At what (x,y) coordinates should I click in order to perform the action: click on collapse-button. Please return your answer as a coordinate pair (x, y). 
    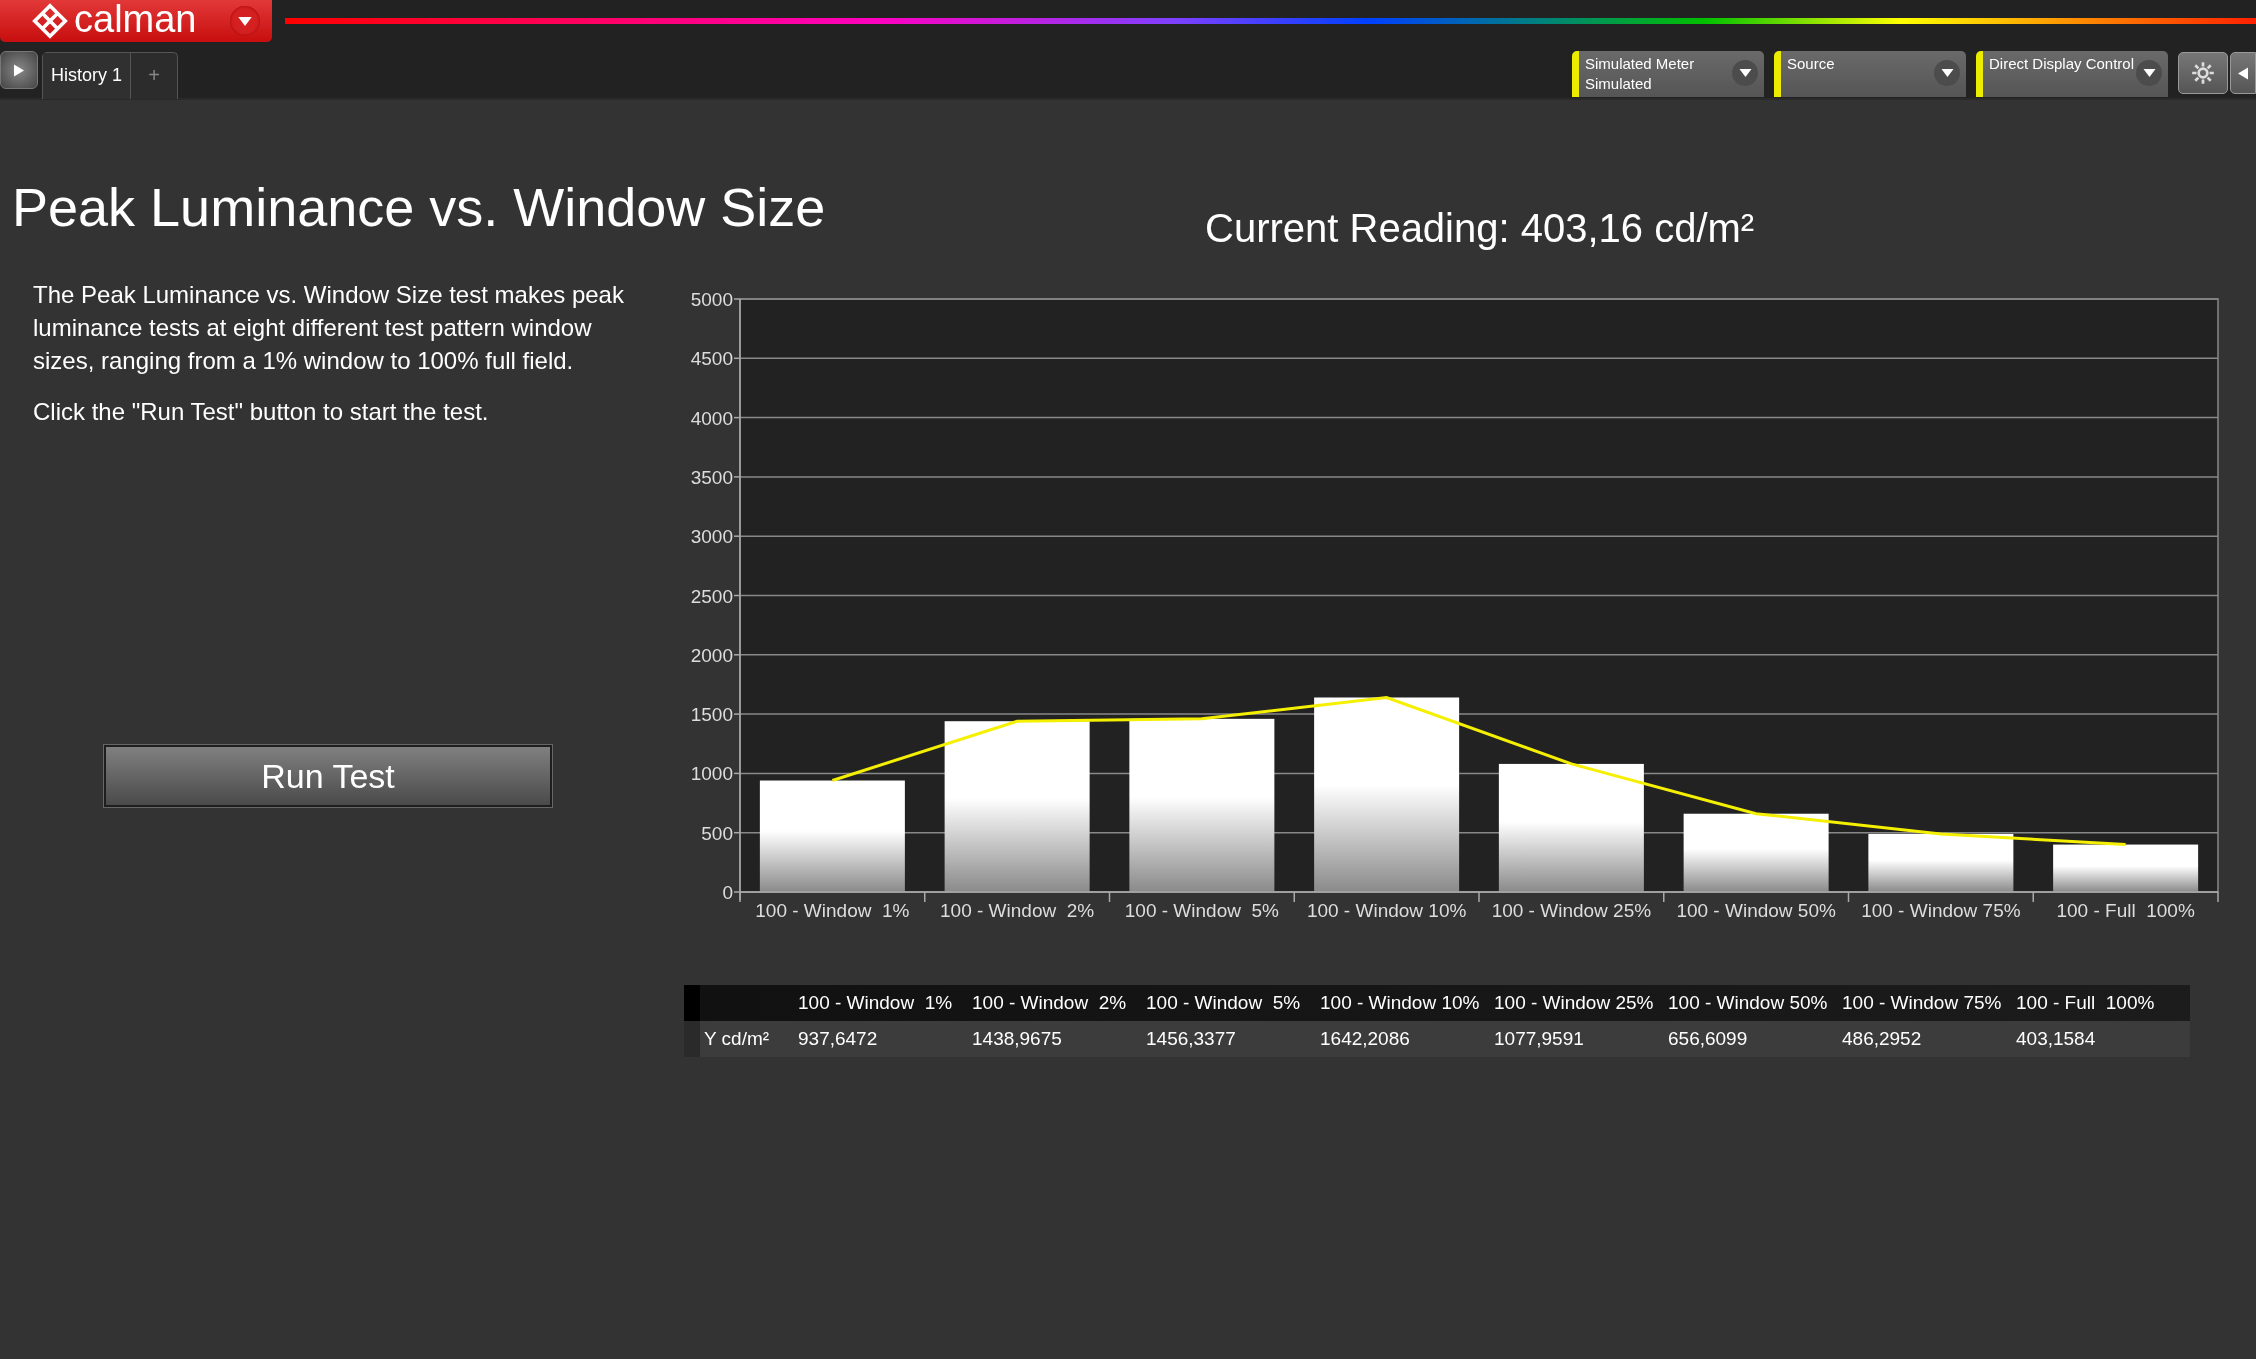
    Looking at the image, I should click on (2243, 73).